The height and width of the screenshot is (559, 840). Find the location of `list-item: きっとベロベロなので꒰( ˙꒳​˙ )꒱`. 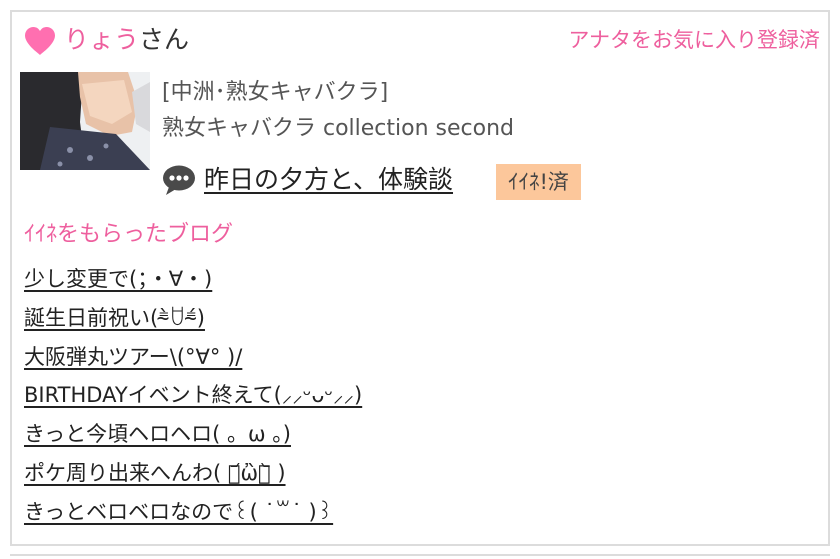

list-item: きっとベロベロなので꒰( ˙꒳​˙ )꒱ is located at coordinates (419, 516).